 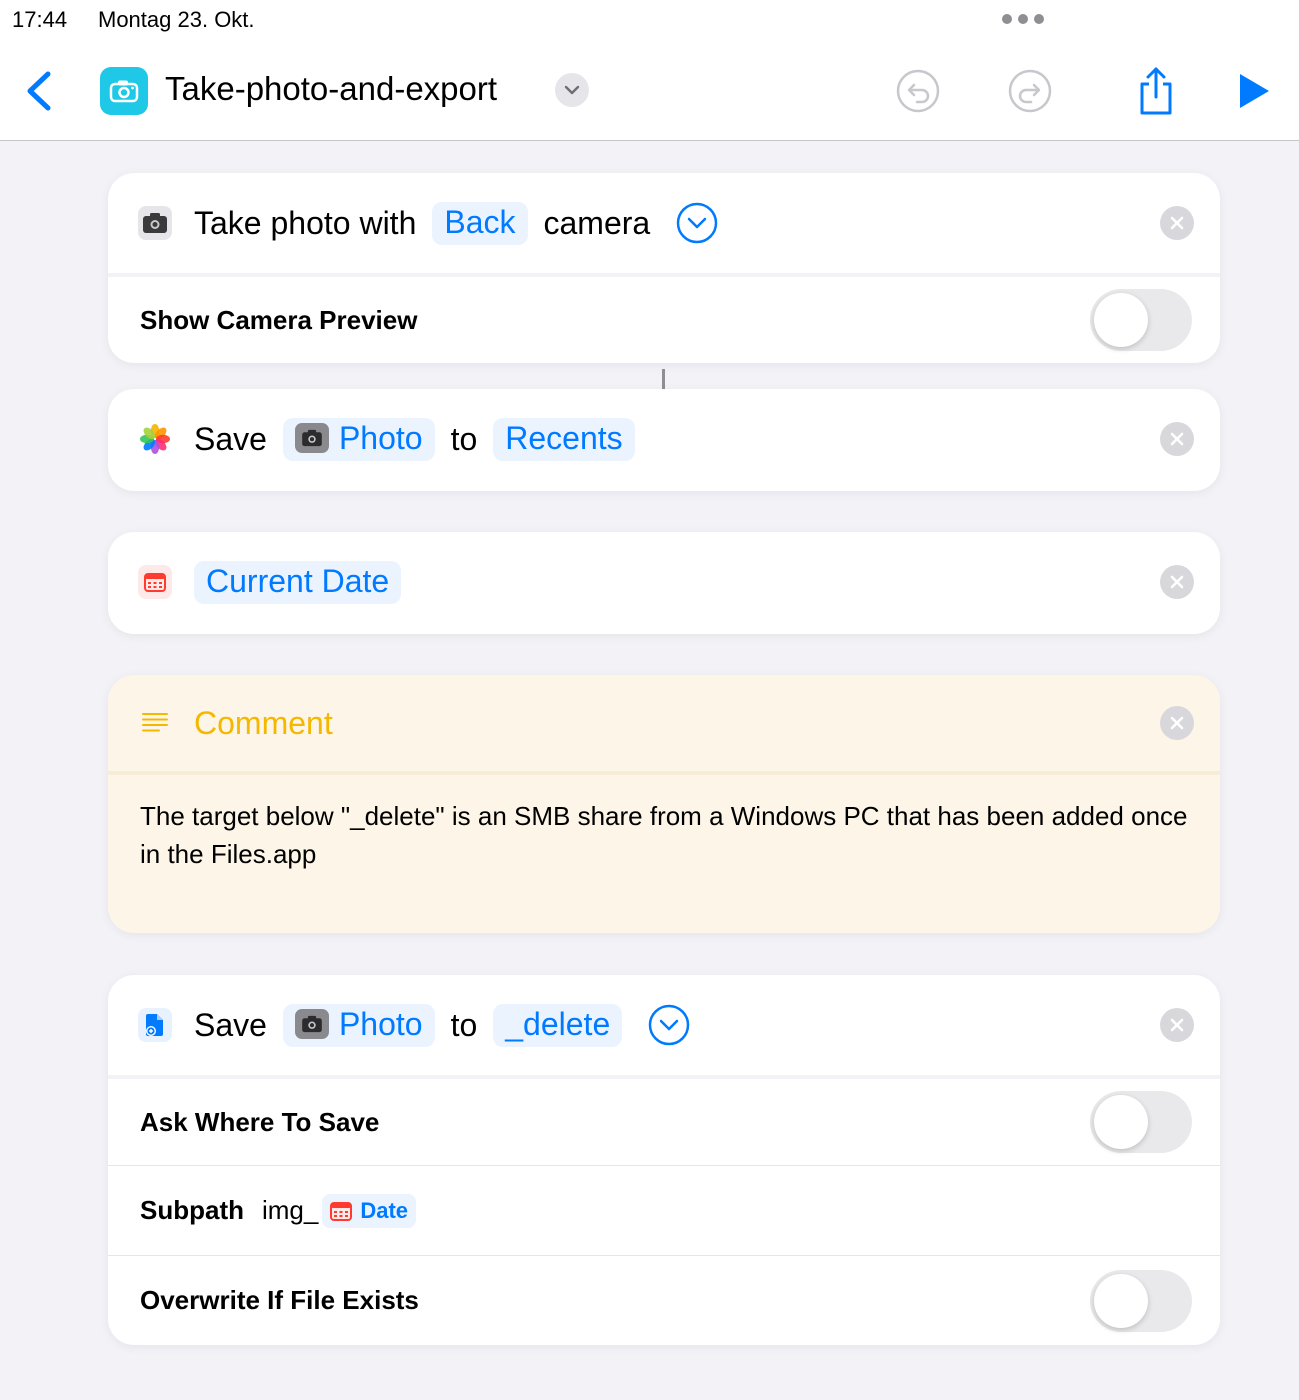 I want to click on current-date-header: Current Date, so click(x=664, y=582).